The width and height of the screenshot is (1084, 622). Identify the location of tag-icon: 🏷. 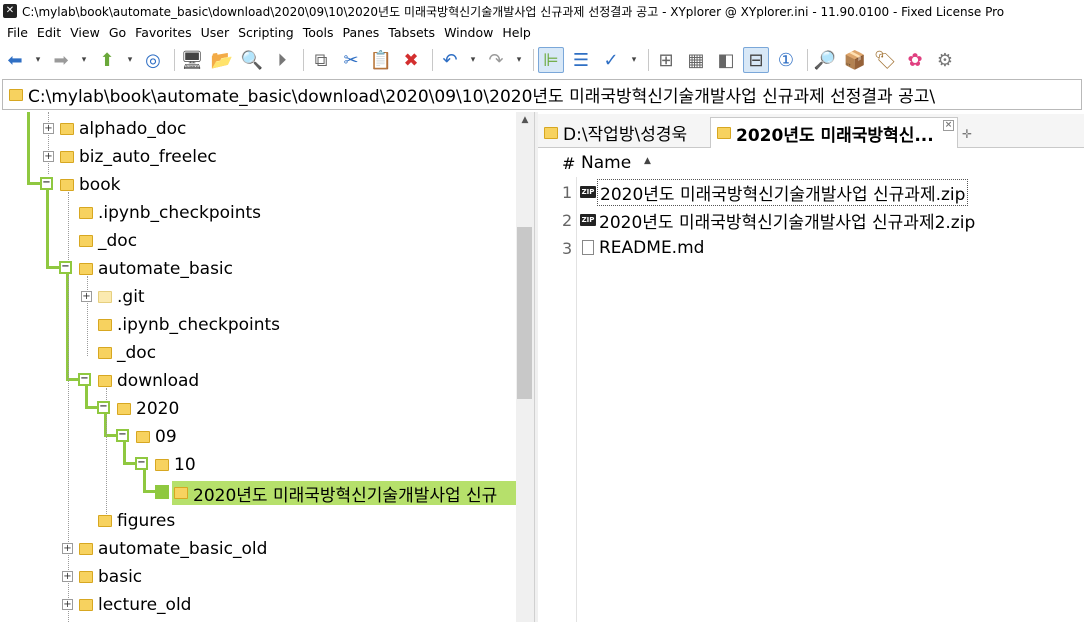
(885, 60).